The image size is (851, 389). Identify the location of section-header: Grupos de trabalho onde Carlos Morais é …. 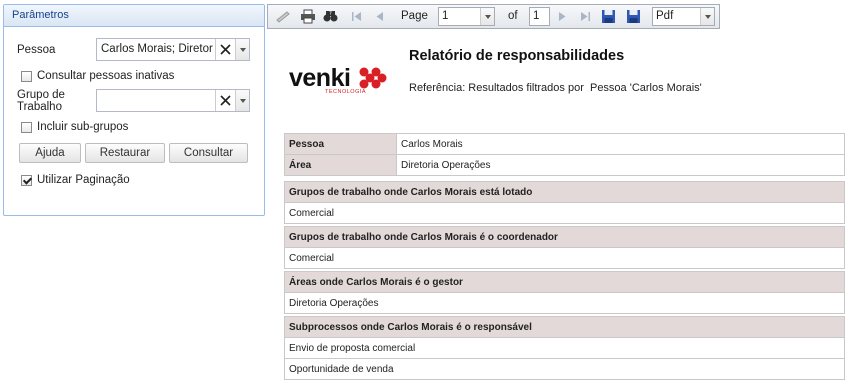
(564, 237).